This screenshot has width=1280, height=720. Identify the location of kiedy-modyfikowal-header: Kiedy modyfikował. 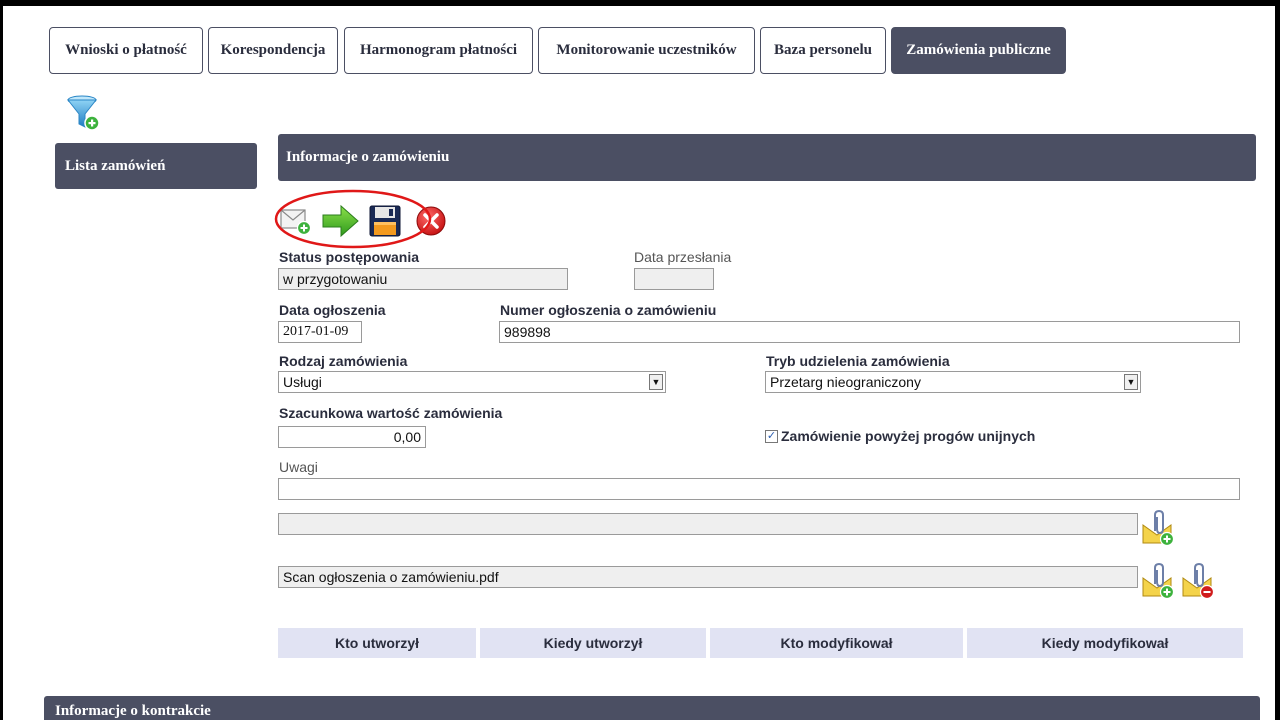
(1105, 643).